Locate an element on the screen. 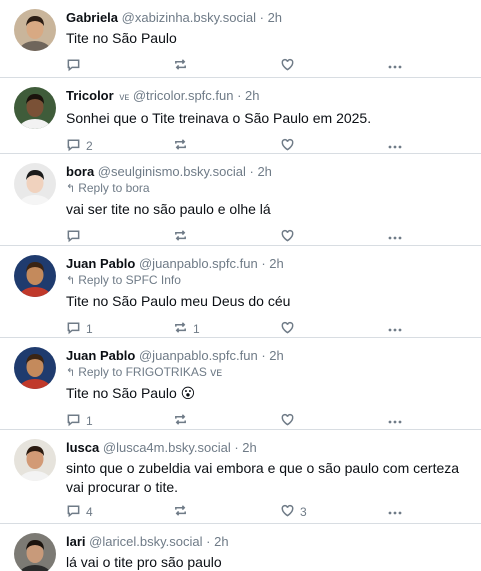 This screenshot has width=481, height=571. reply-count: 2 is located at coordinates (89, 146).